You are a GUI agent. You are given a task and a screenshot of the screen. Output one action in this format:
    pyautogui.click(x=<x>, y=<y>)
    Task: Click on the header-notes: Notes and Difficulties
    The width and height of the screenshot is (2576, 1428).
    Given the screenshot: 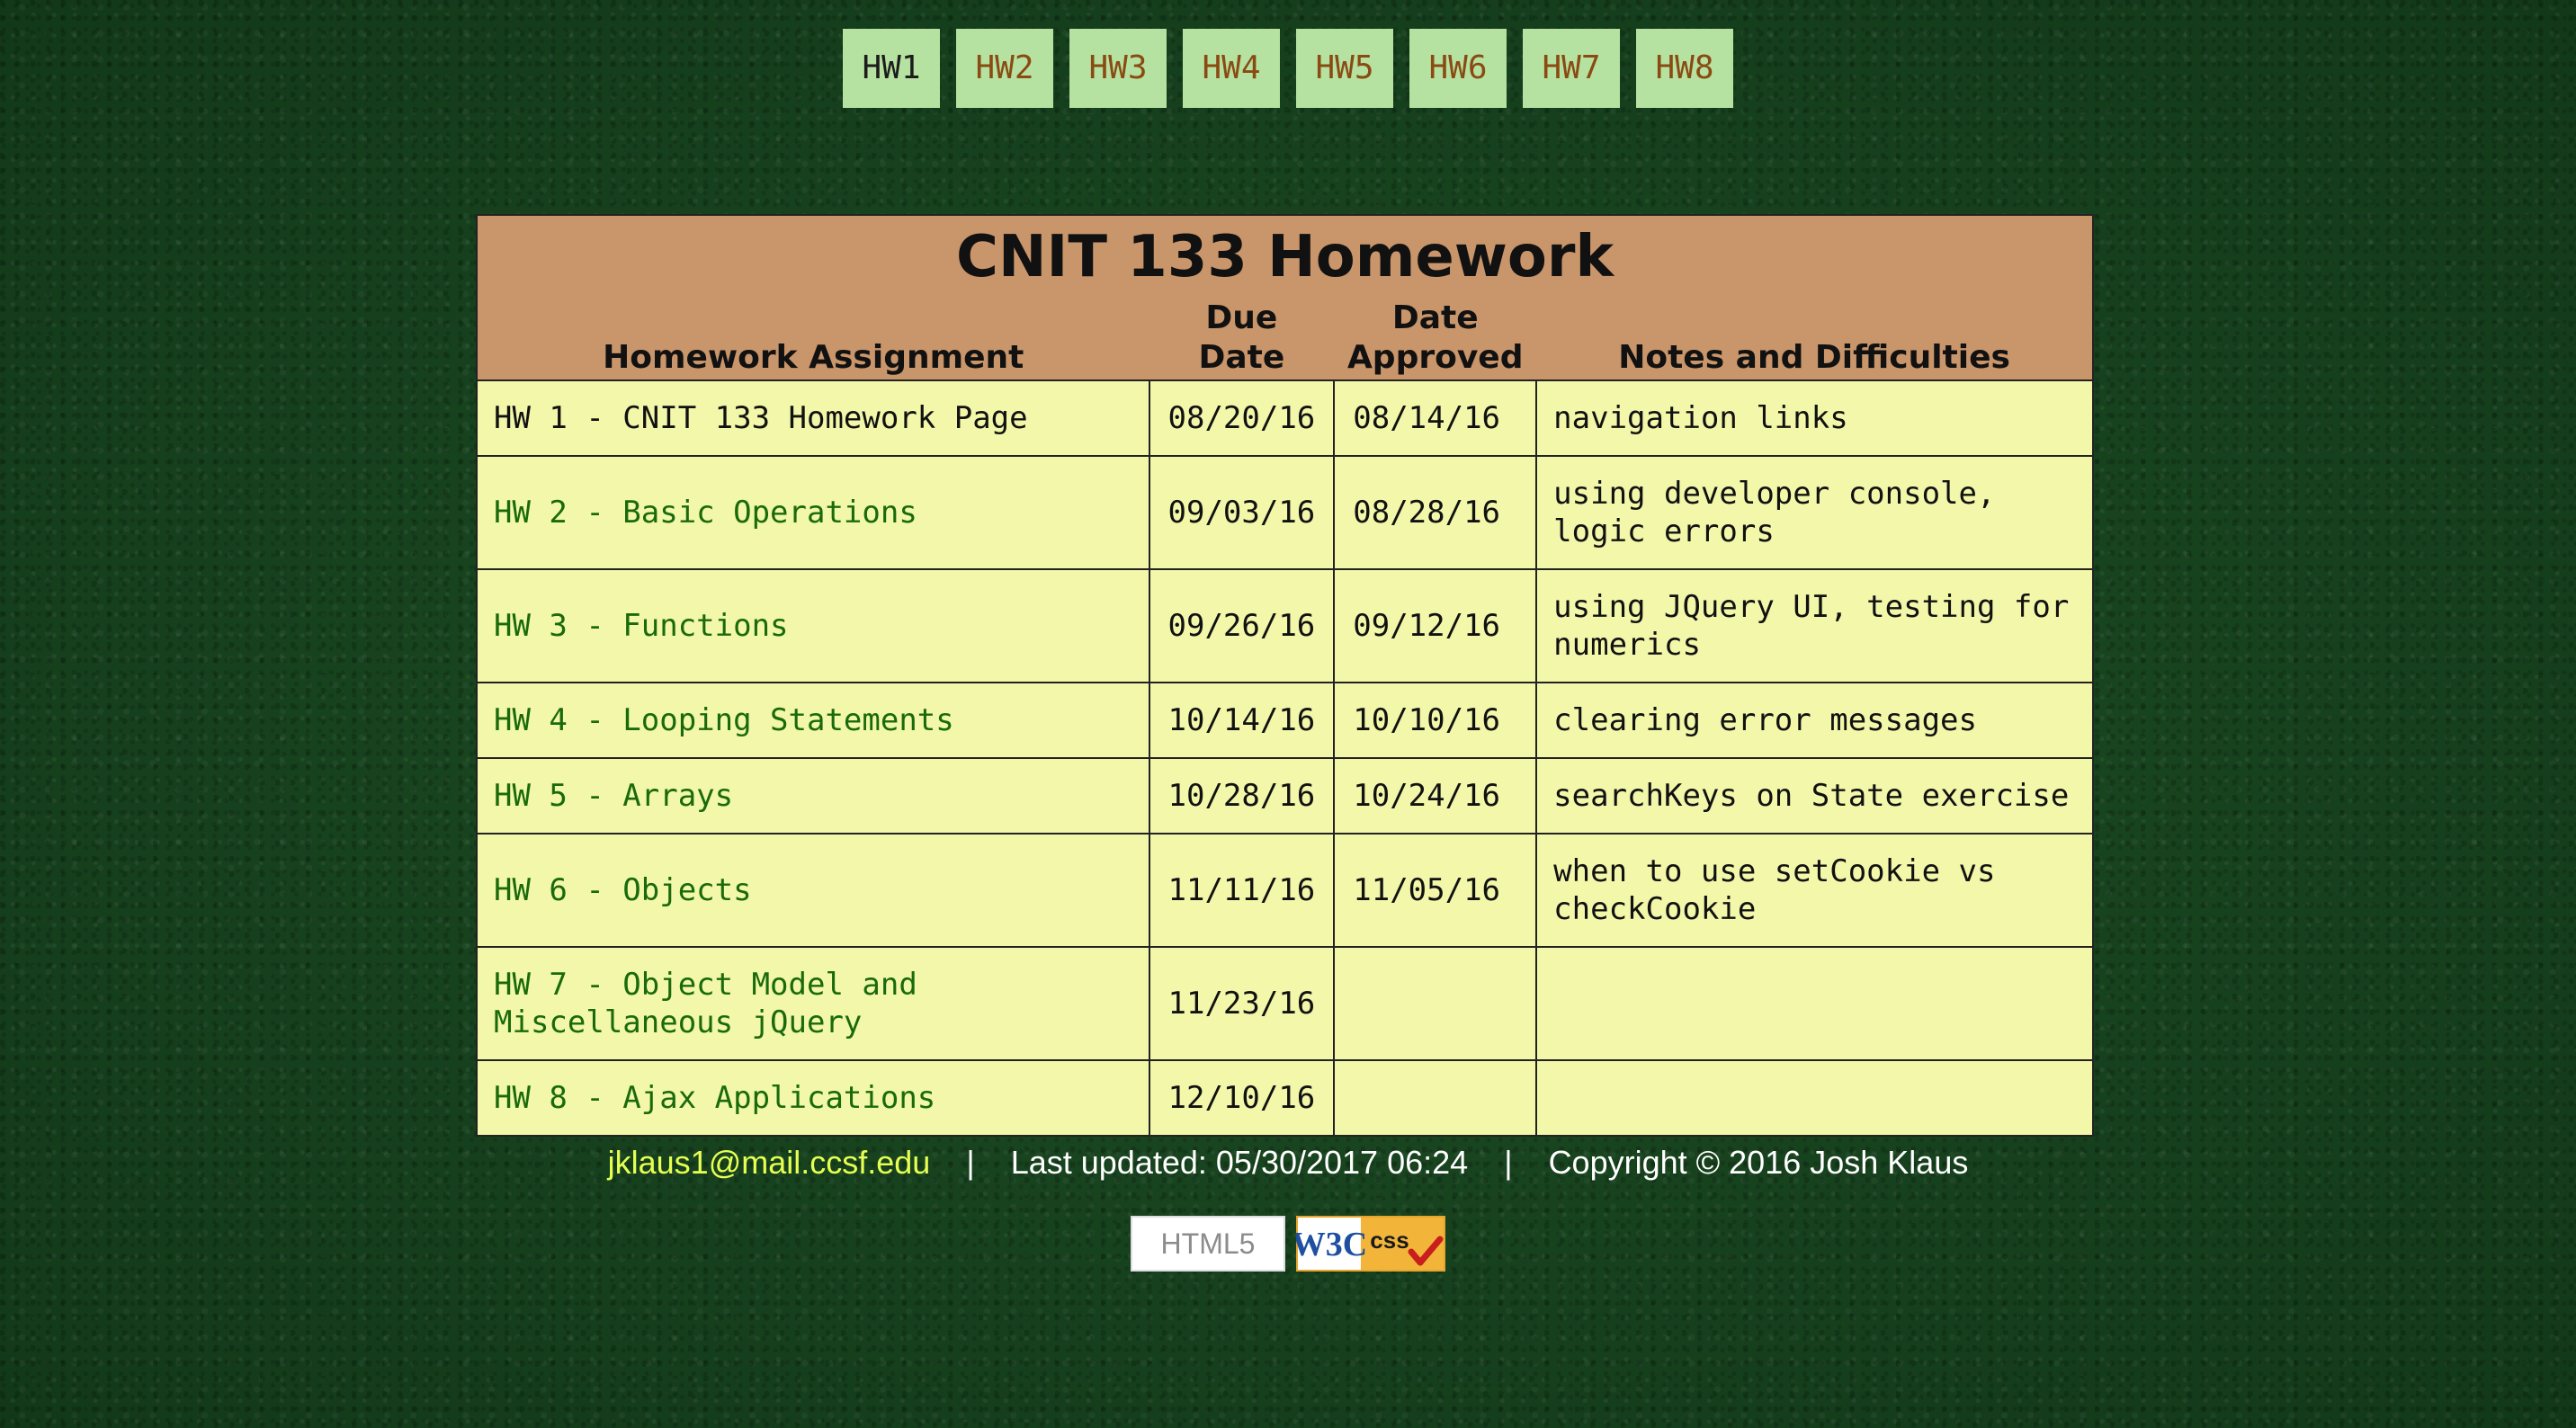 What is the action you would take?
    pyautogui.click(x=1815, y=337)
    